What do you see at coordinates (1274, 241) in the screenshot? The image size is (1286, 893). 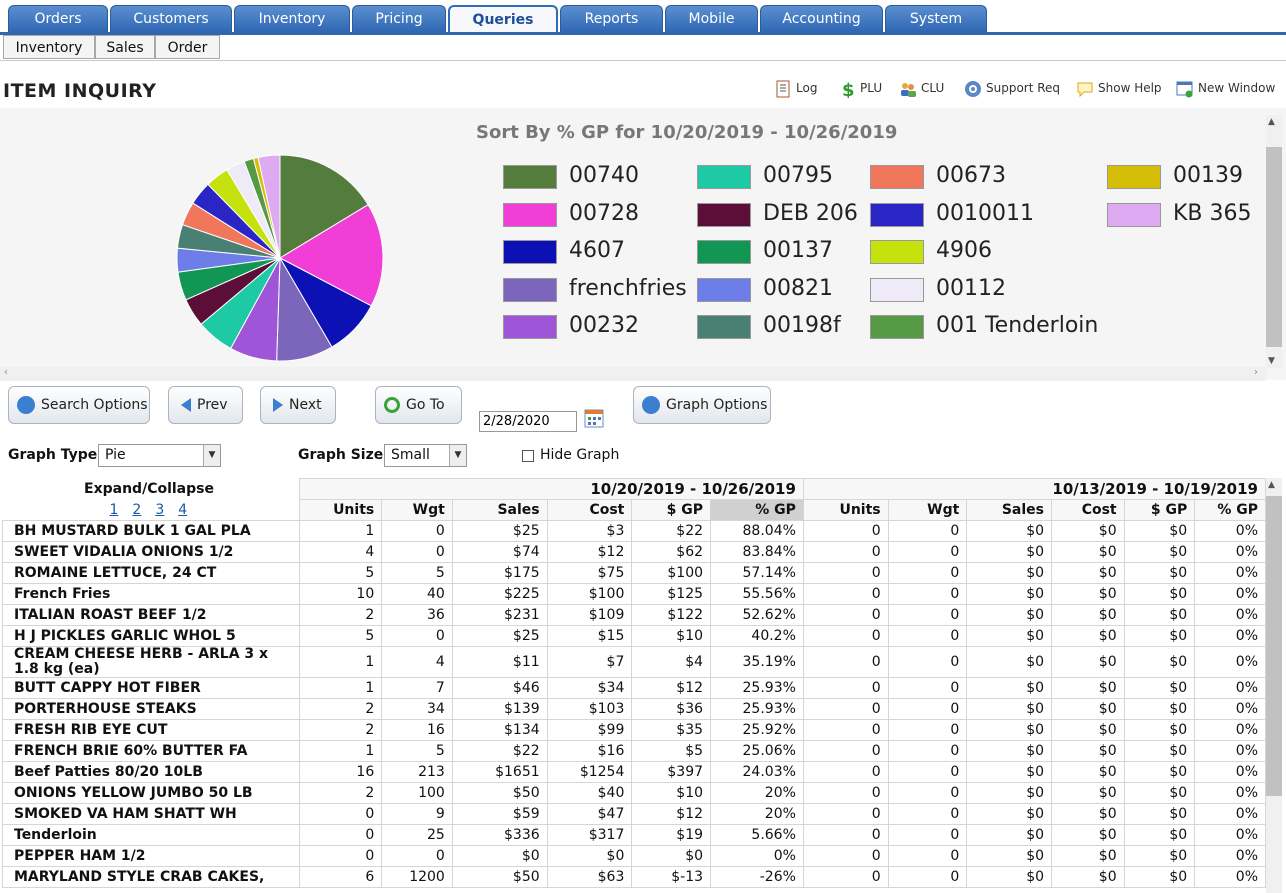 I see `graph-vertical-scrollbar: ▲ ▼` at bounding box center [1274, 241].